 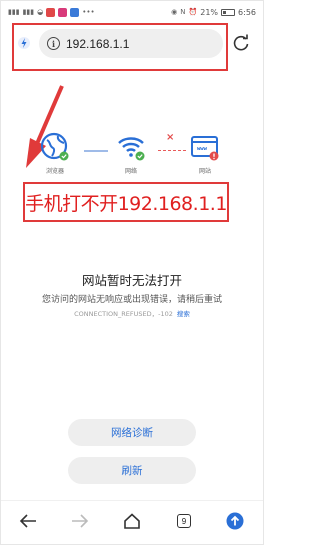 I want to click on status-left: ▮▮▮ ▮▮▮ ◒ •••, so click(x=51, y=12).